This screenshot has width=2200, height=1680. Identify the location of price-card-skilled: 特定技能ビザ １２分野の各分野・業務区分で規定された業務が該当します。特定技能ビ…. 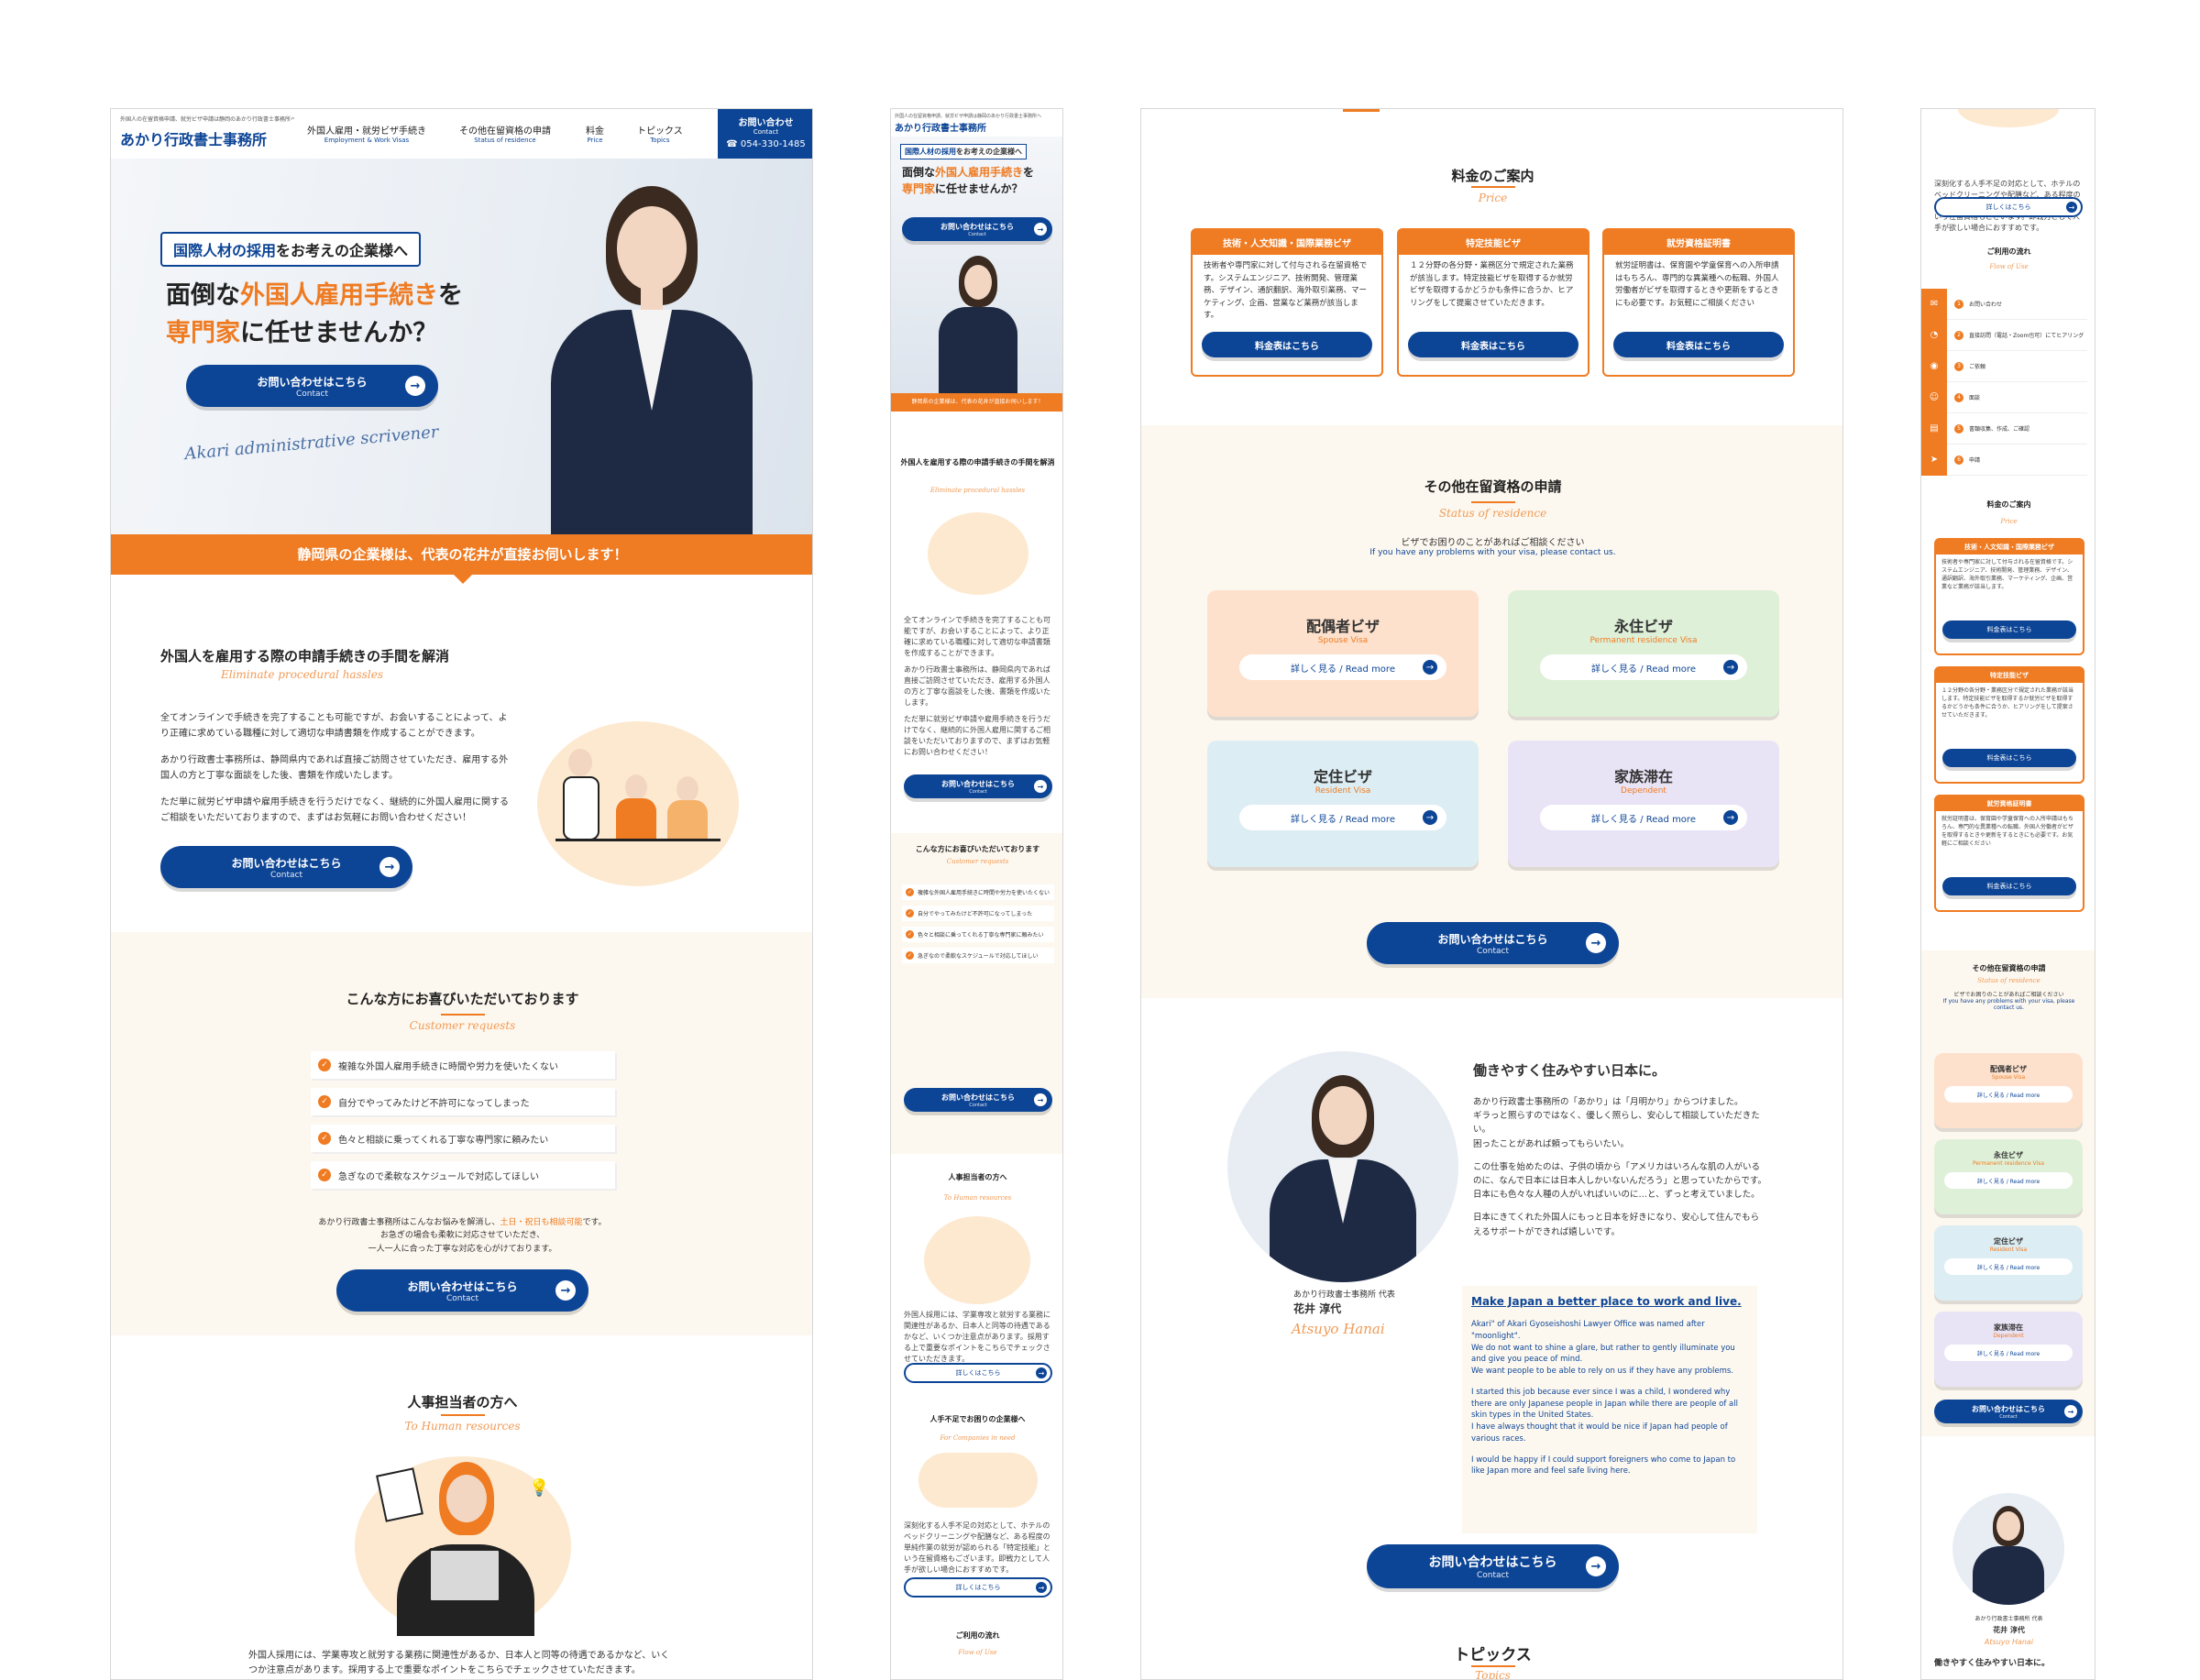
(1493, 302).